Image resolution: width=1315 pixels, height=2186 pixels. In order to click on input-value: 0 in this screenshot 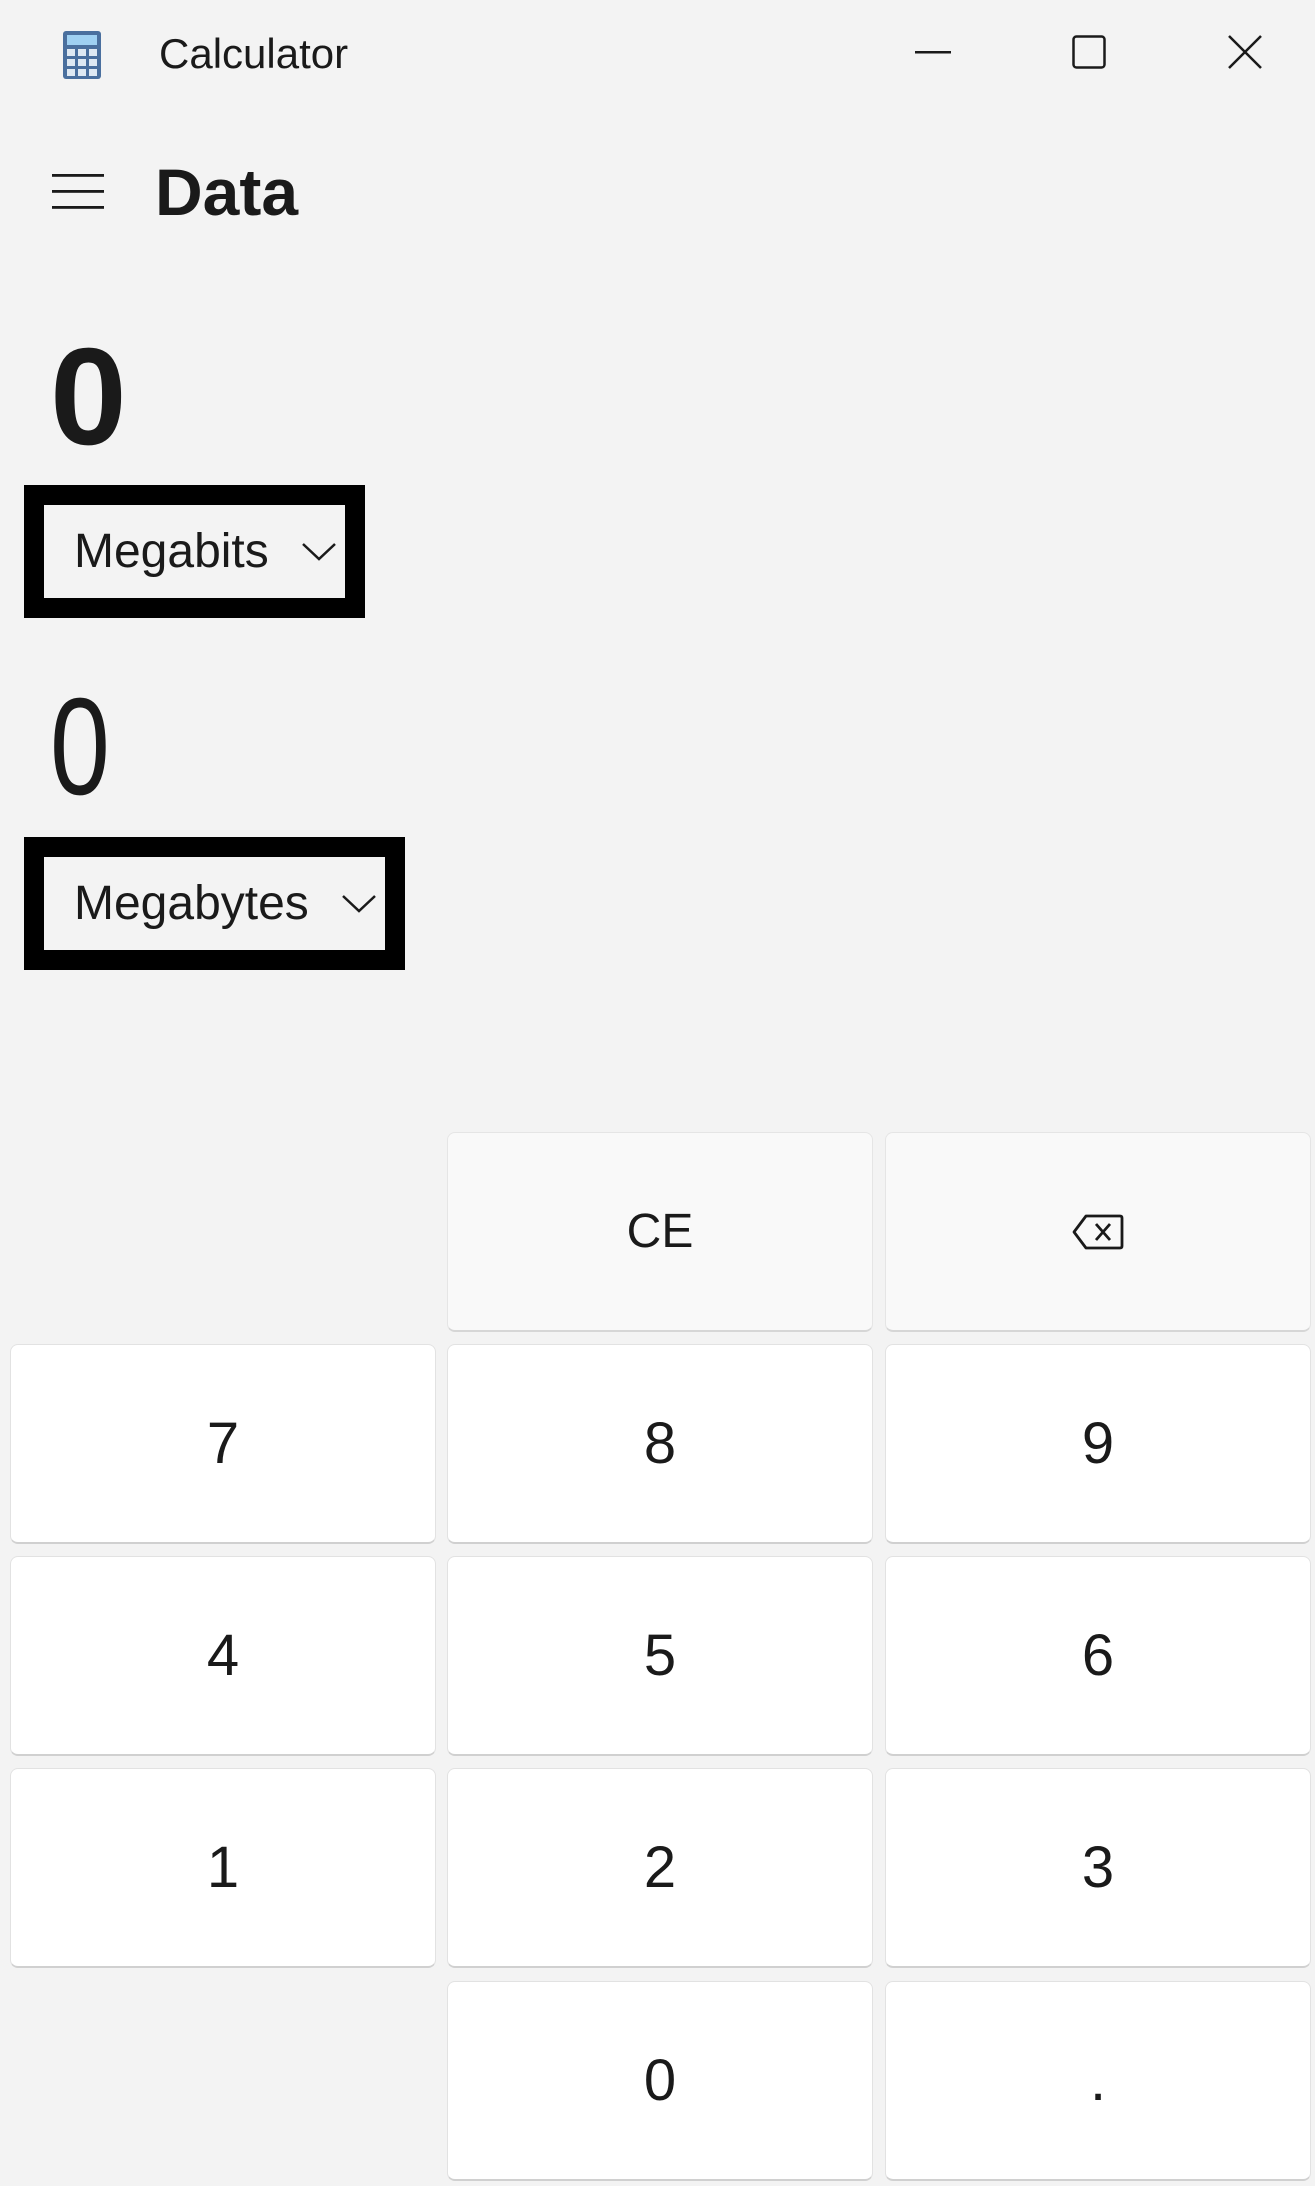, I will do `click(88, 397)`.